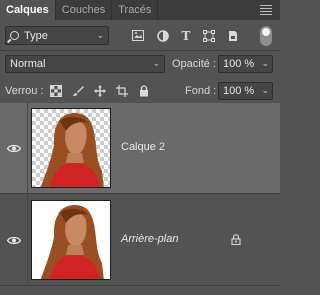 This screenshot has height=295, width=320. I want to click on tab-traces: Tracés, so click(135, 10).